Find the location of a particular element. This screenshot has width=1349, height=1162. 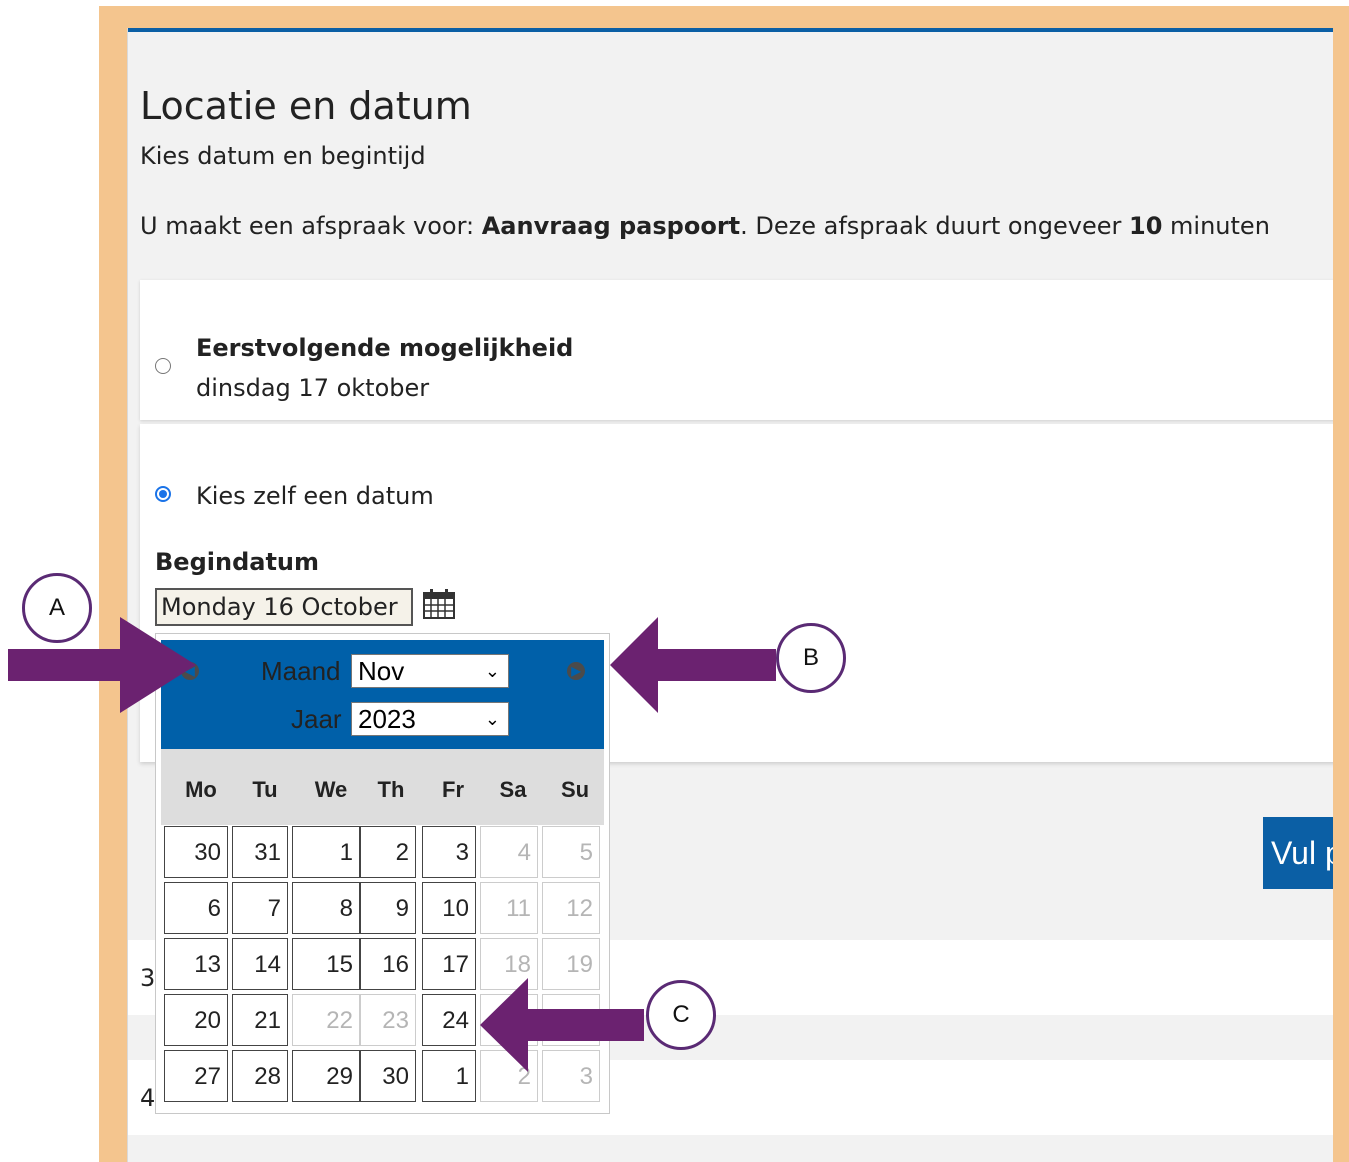

option-choose-title: Kies zelf een datum is located at coordinates (315, 496).